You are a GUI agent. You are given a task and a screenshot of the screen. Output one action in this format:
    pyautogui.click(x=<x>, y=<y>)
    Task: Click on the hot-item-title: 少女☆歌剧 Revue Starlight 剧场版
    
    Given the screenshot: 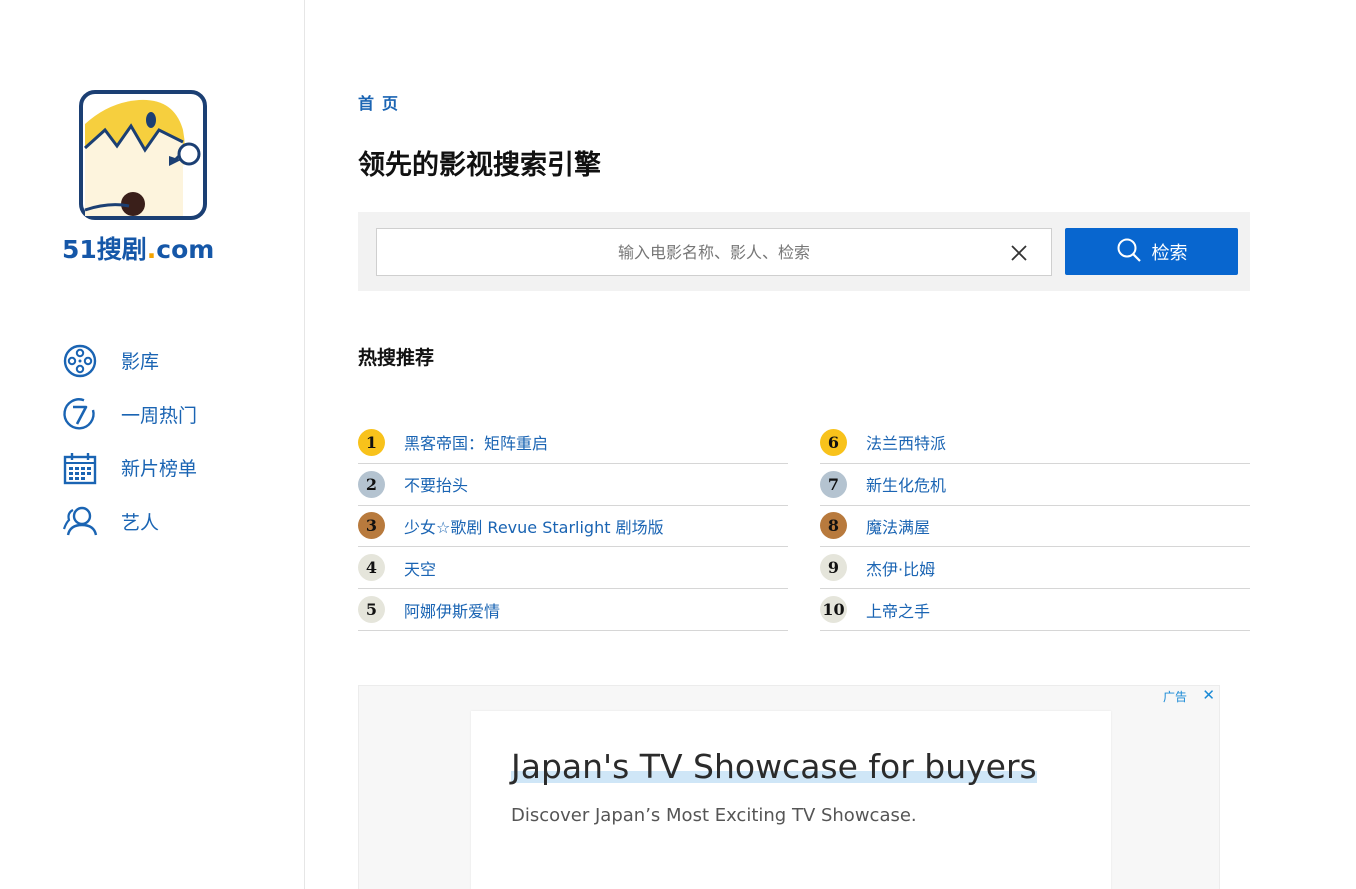 What is the action you would take?
    pyautogui.click(x=534, y=526)
    